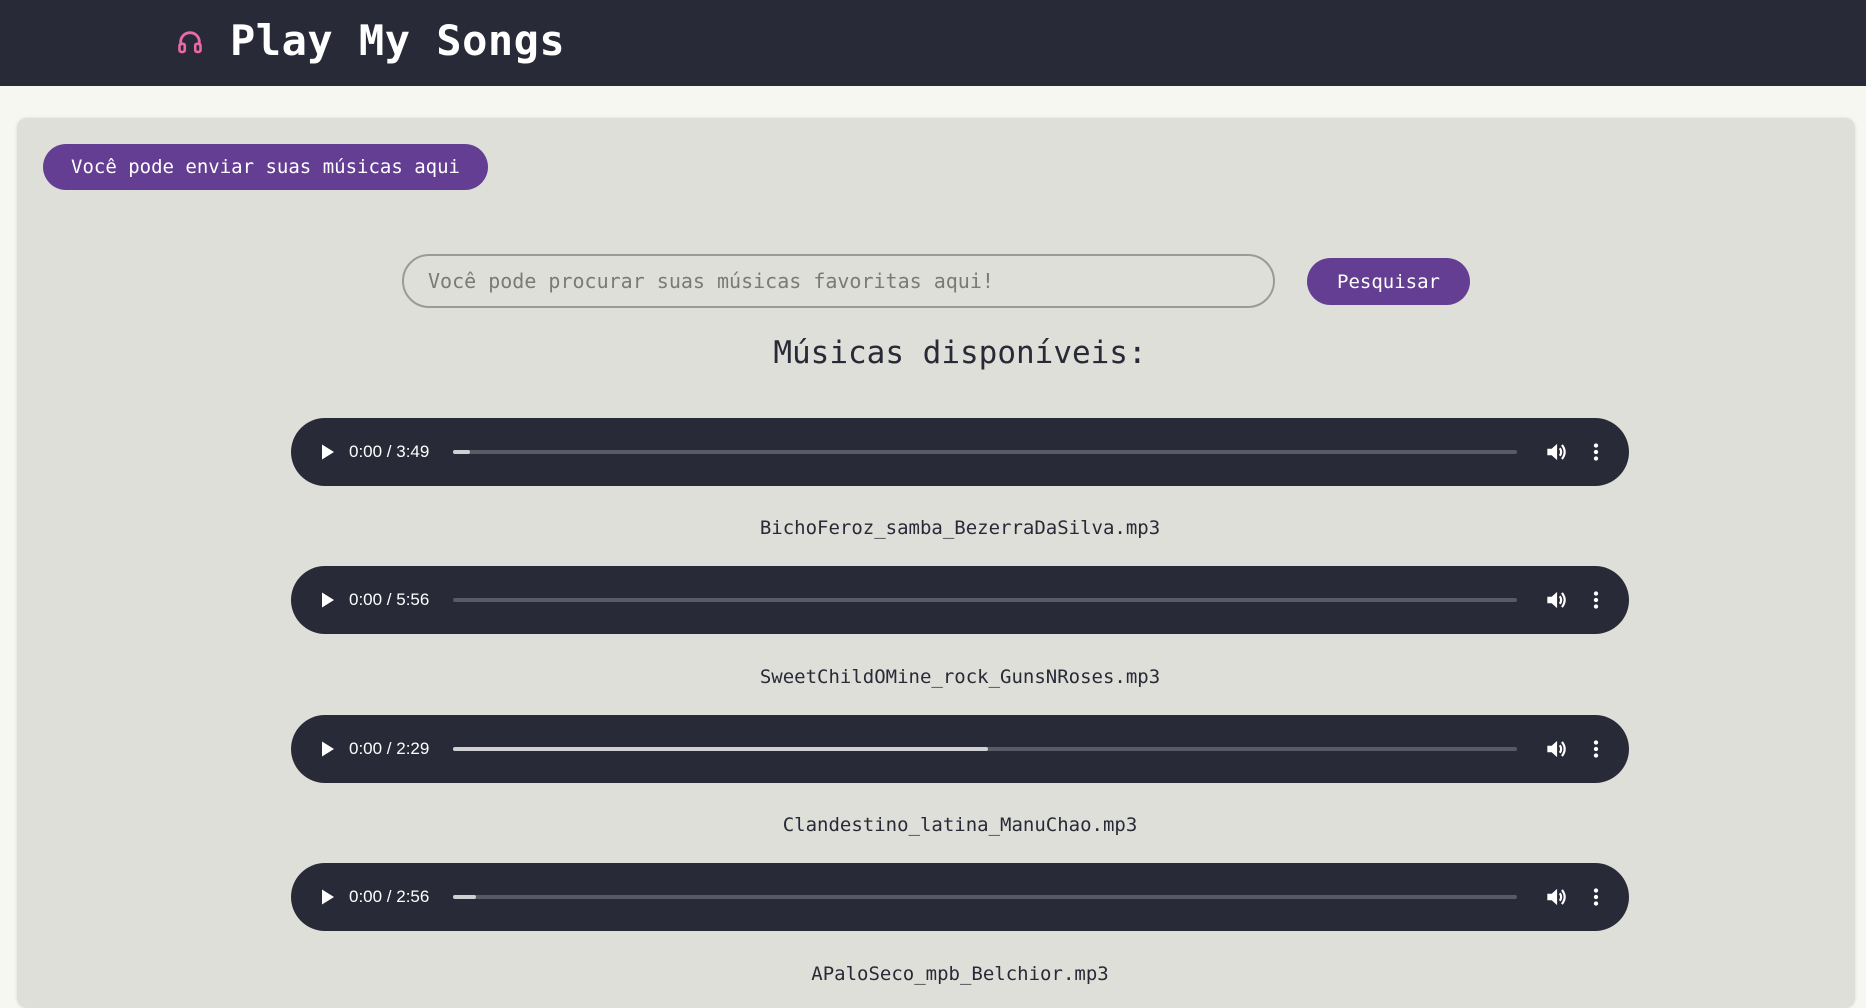 Image resolution: width=1866 pixels, height=1008 pixels. I want to click on audio-player: 0:00 / 5:56, so click(960, 600).